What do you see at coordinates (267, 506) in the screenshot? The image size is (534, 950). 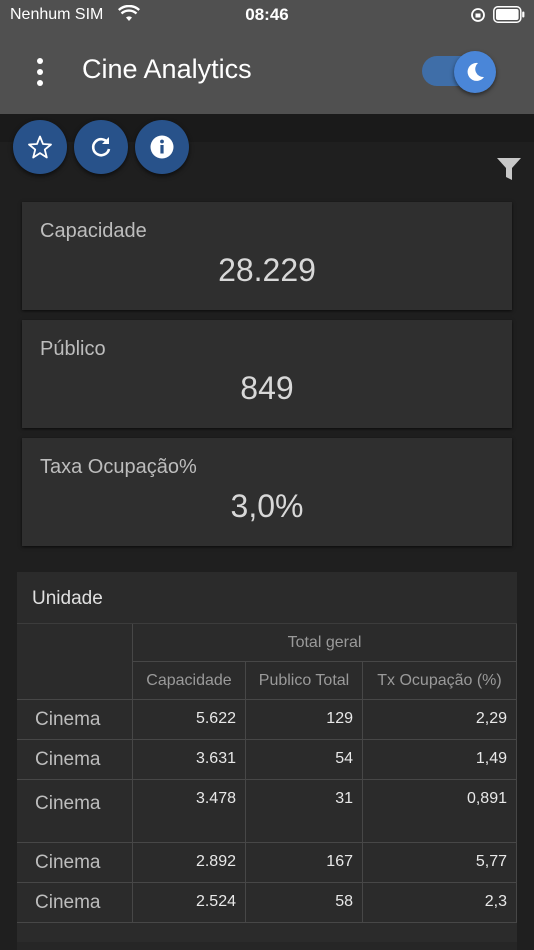 I see `kpi-value: 3,0%` at bounding box center [267, 506].